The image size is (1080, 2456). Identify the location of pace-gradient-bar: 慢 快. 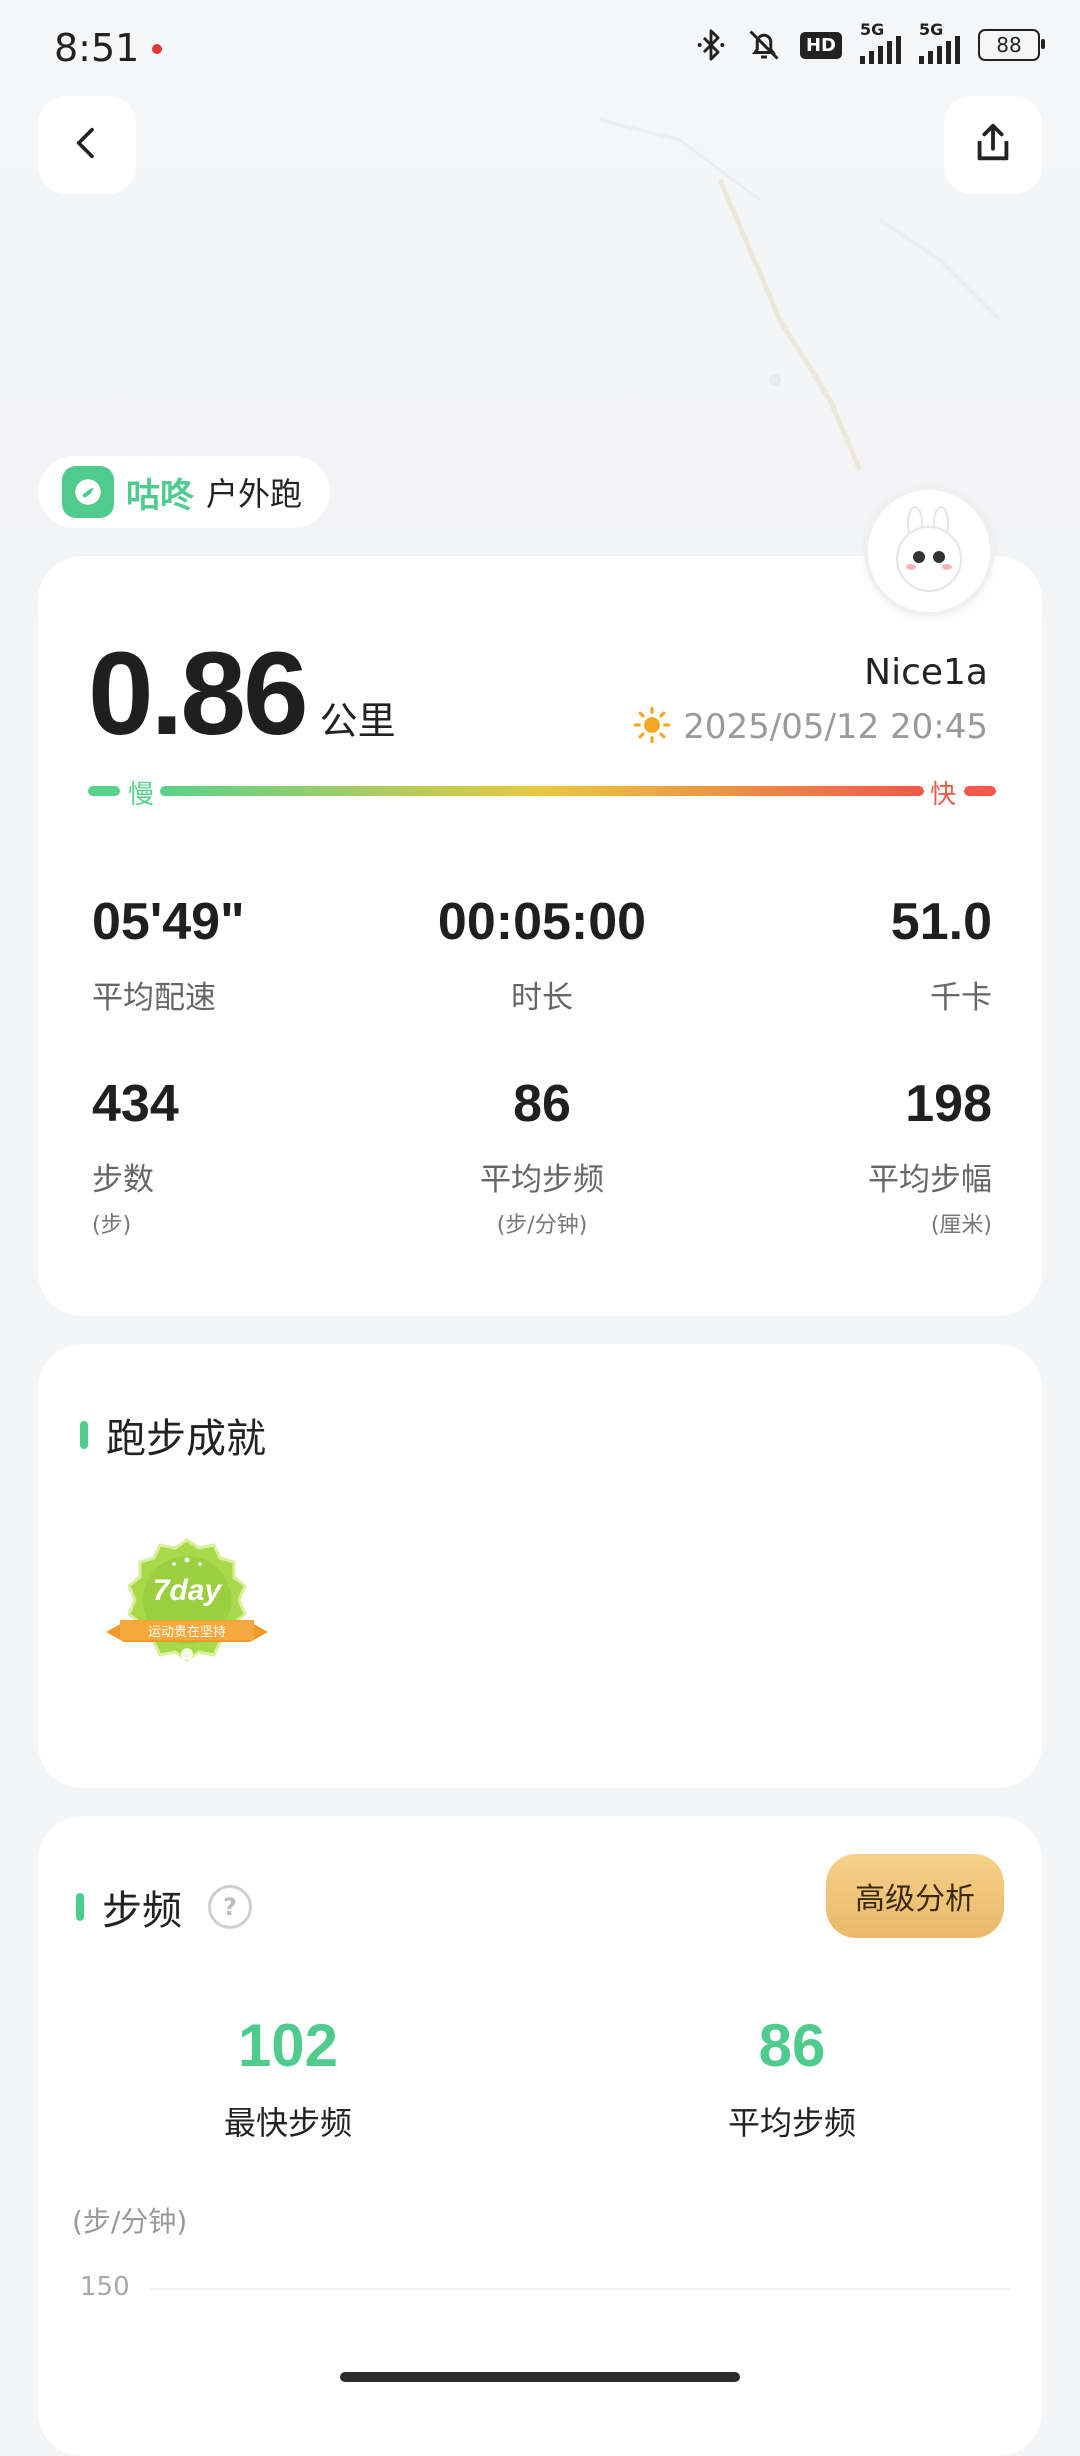
(542, 792).